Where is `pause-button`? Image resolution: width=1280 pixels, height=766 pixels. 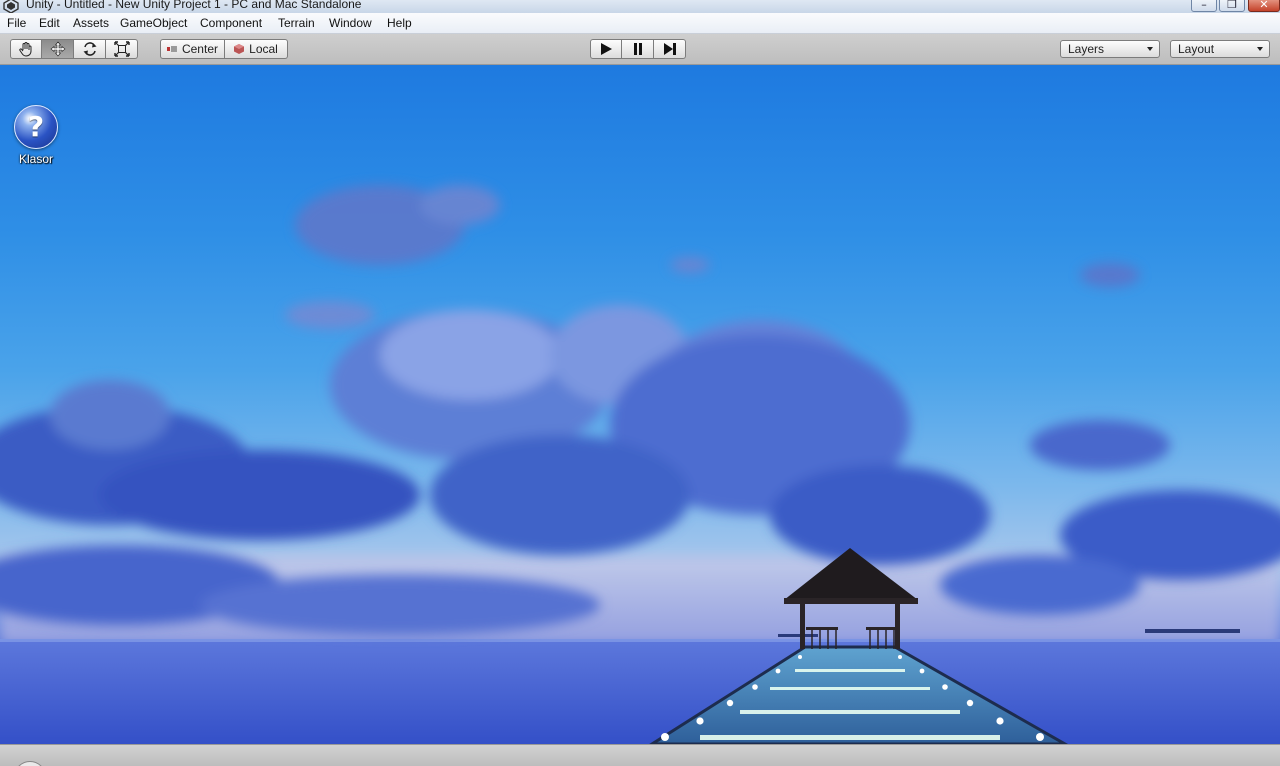 pause-button is located at coordinates (638, 49).